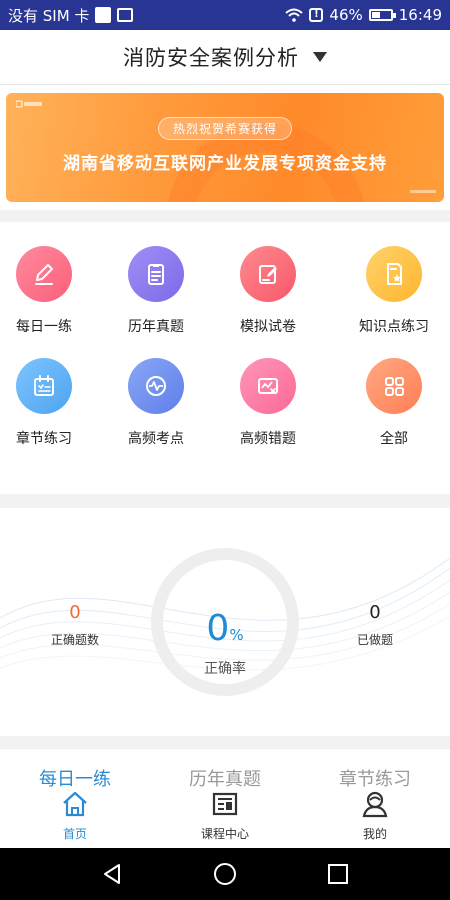 This screenshot has width=450, height=900. Describe the element at coordinates (49, 15) in the screenshot. I see `carrier-text: 没有 SIM 卡` at that location.